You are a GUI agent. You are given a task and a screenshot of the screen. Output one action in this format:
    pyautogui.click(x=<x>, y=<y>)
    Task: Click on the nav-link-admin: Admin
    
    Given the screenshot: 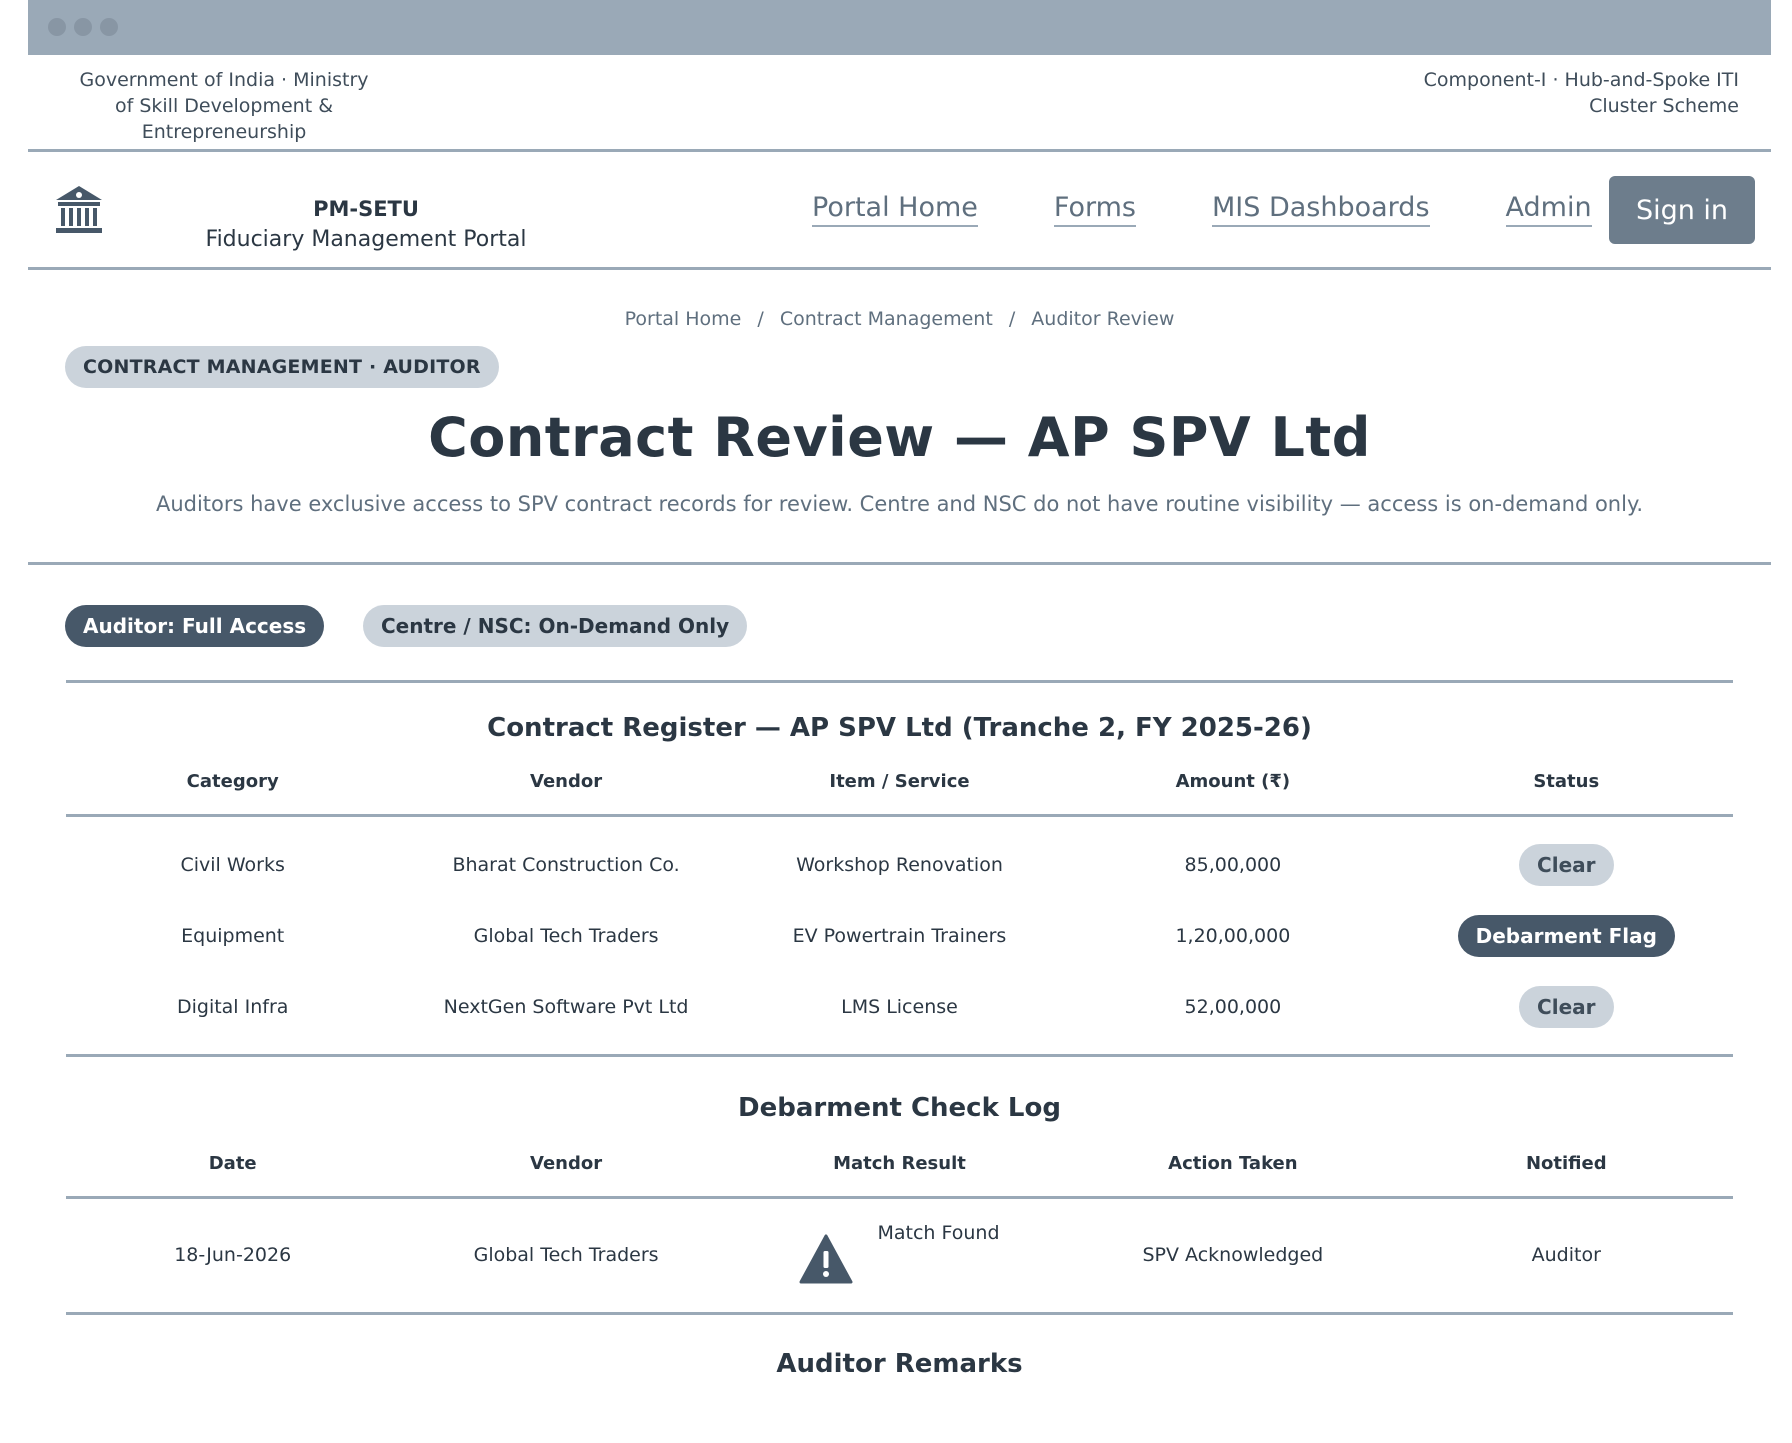 What is the action you would take?
    pyautogui.click(x=1548, y=209)
    